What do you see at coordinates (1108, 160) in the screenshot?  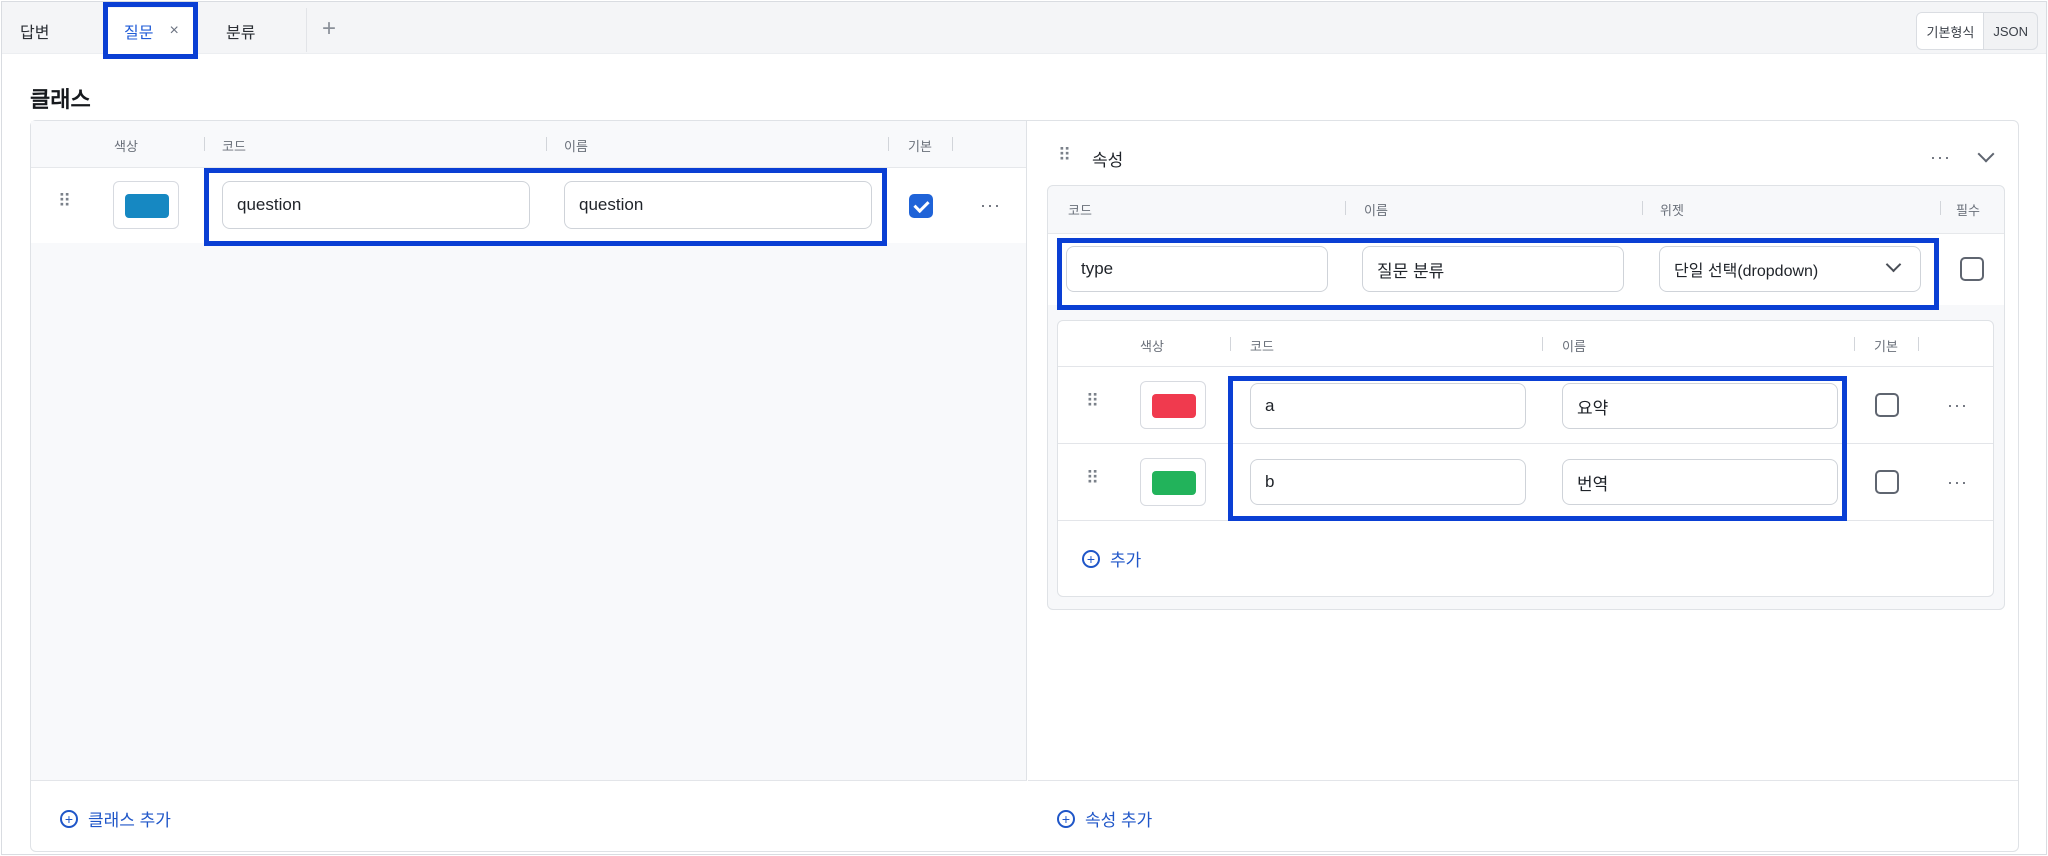 I see `attributes-title: 속성` at bounding box center [1108, 160].